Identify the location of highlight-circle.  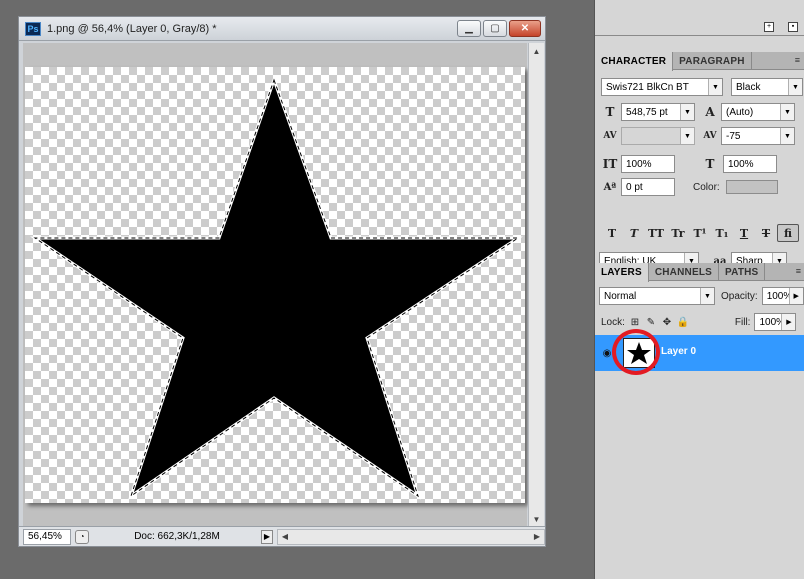
(636, 352).